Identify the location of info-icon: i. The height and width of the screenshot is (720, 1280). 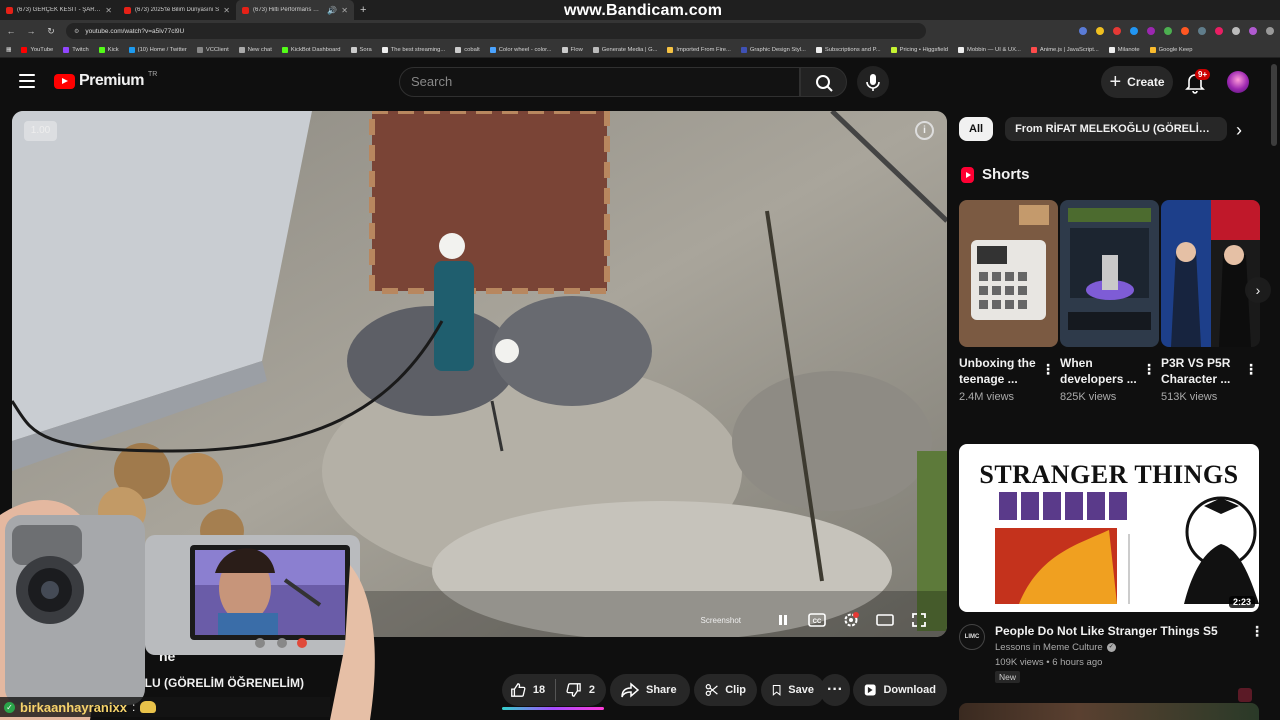
(924, 130).